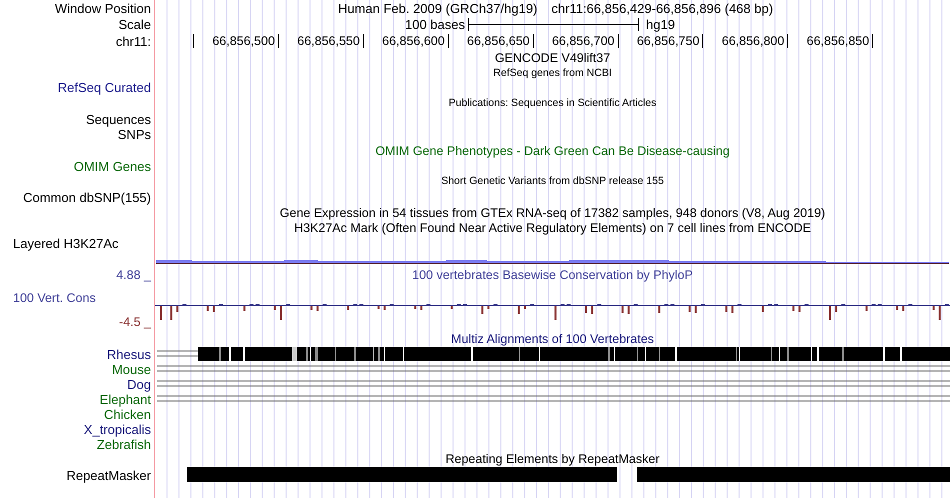 The height and width of the screenshot is (498, 950). I want to click on scale-length: 100 bases, so click(434, 24).